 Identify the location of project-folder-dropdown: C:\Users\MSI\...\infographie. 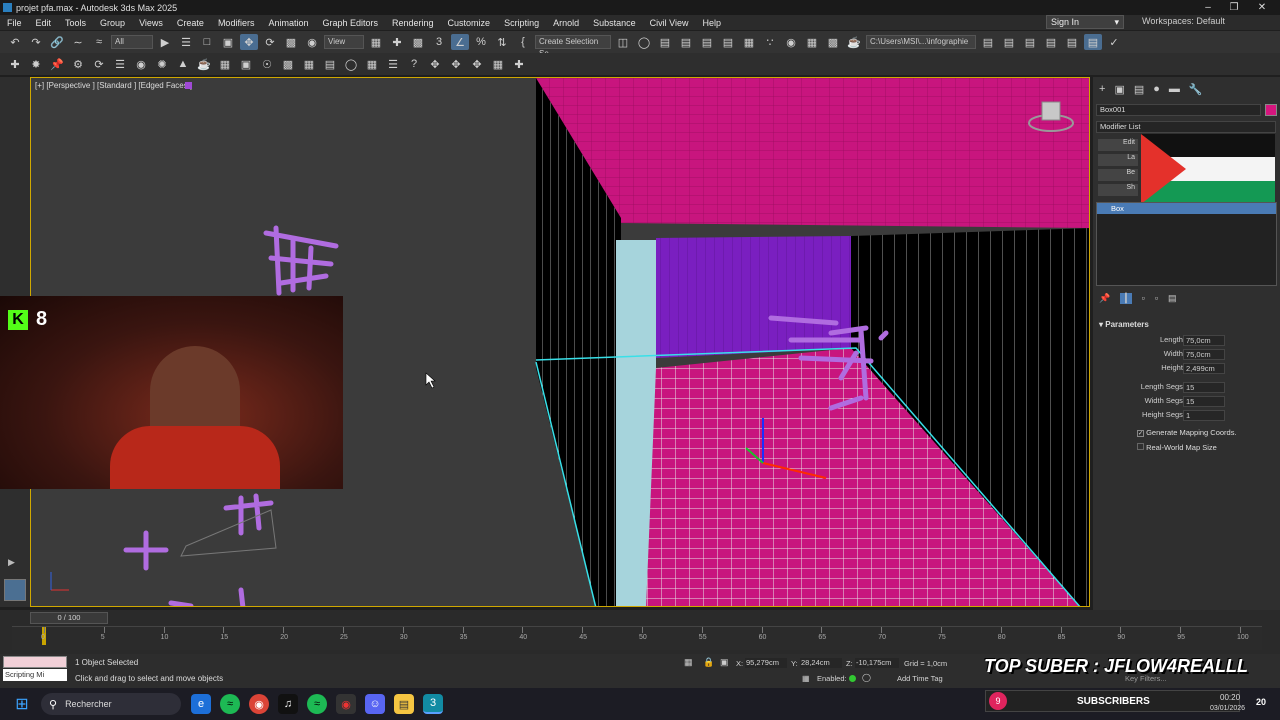
(921, 42).